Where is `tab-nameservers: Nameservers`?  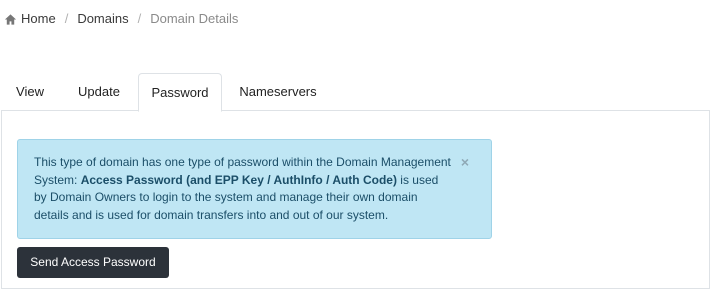
tab-nameservers: Nameservers is located at coordinates (278, 92).